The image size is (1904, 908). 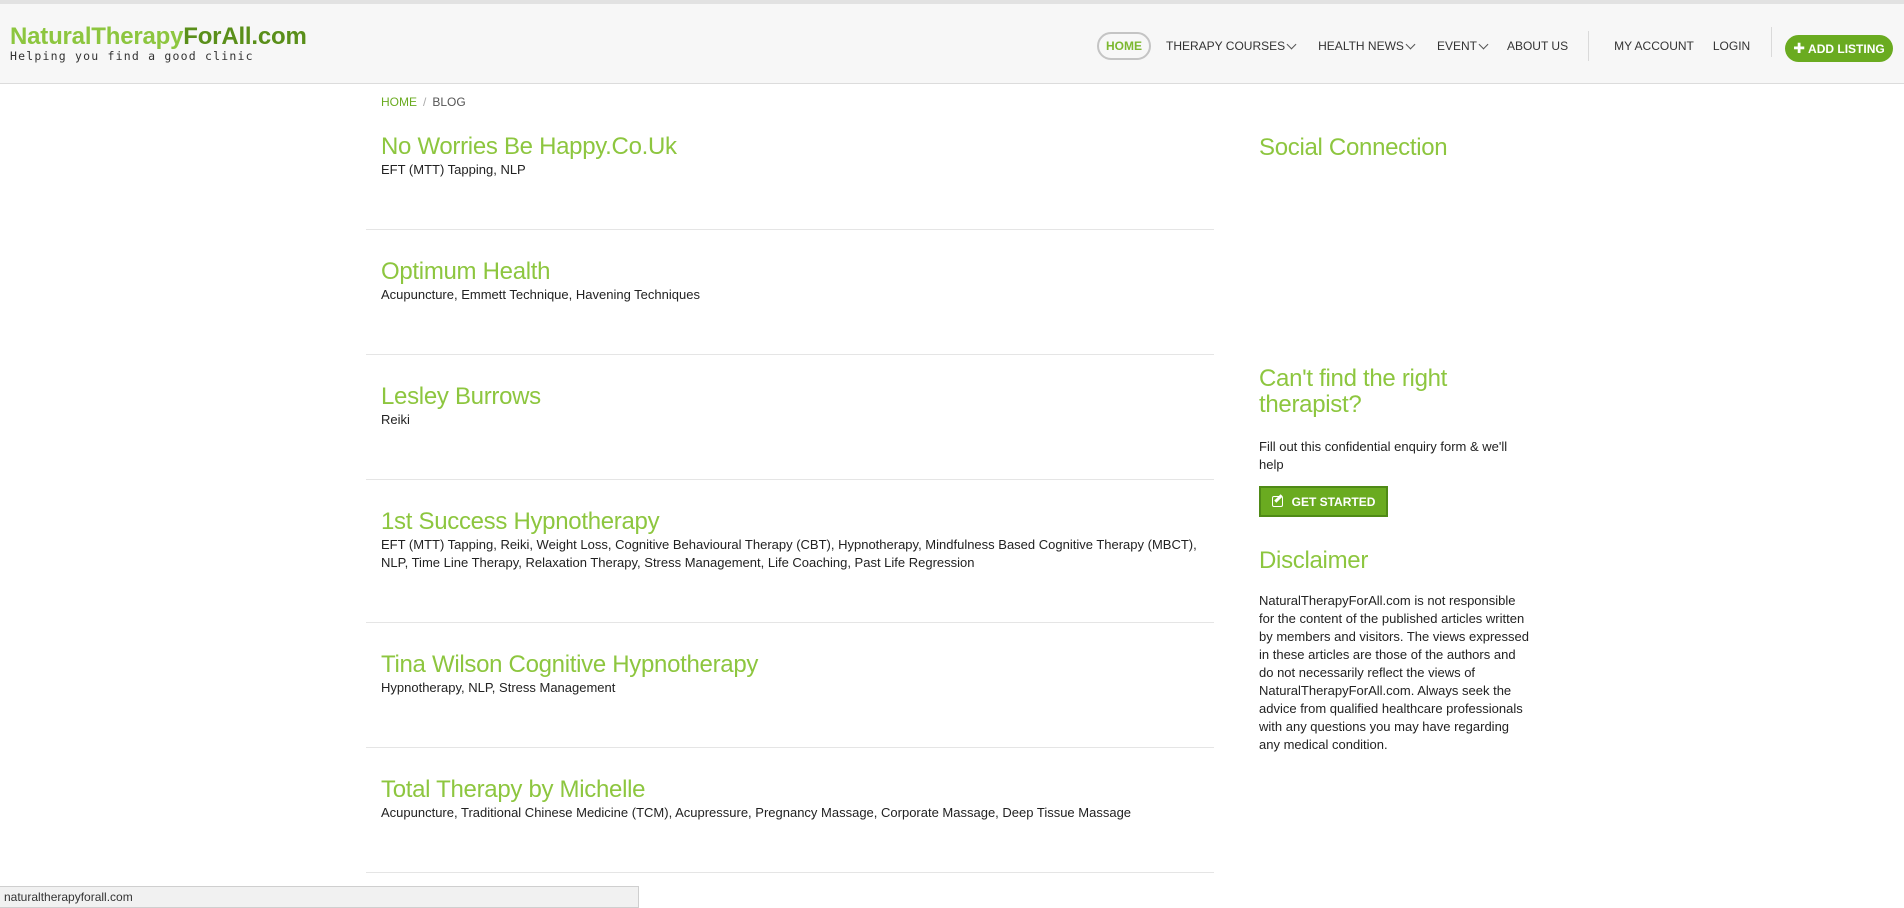 I want to click on nav-my-account: MY ACCOUNT, so click(x=1654, y=46).